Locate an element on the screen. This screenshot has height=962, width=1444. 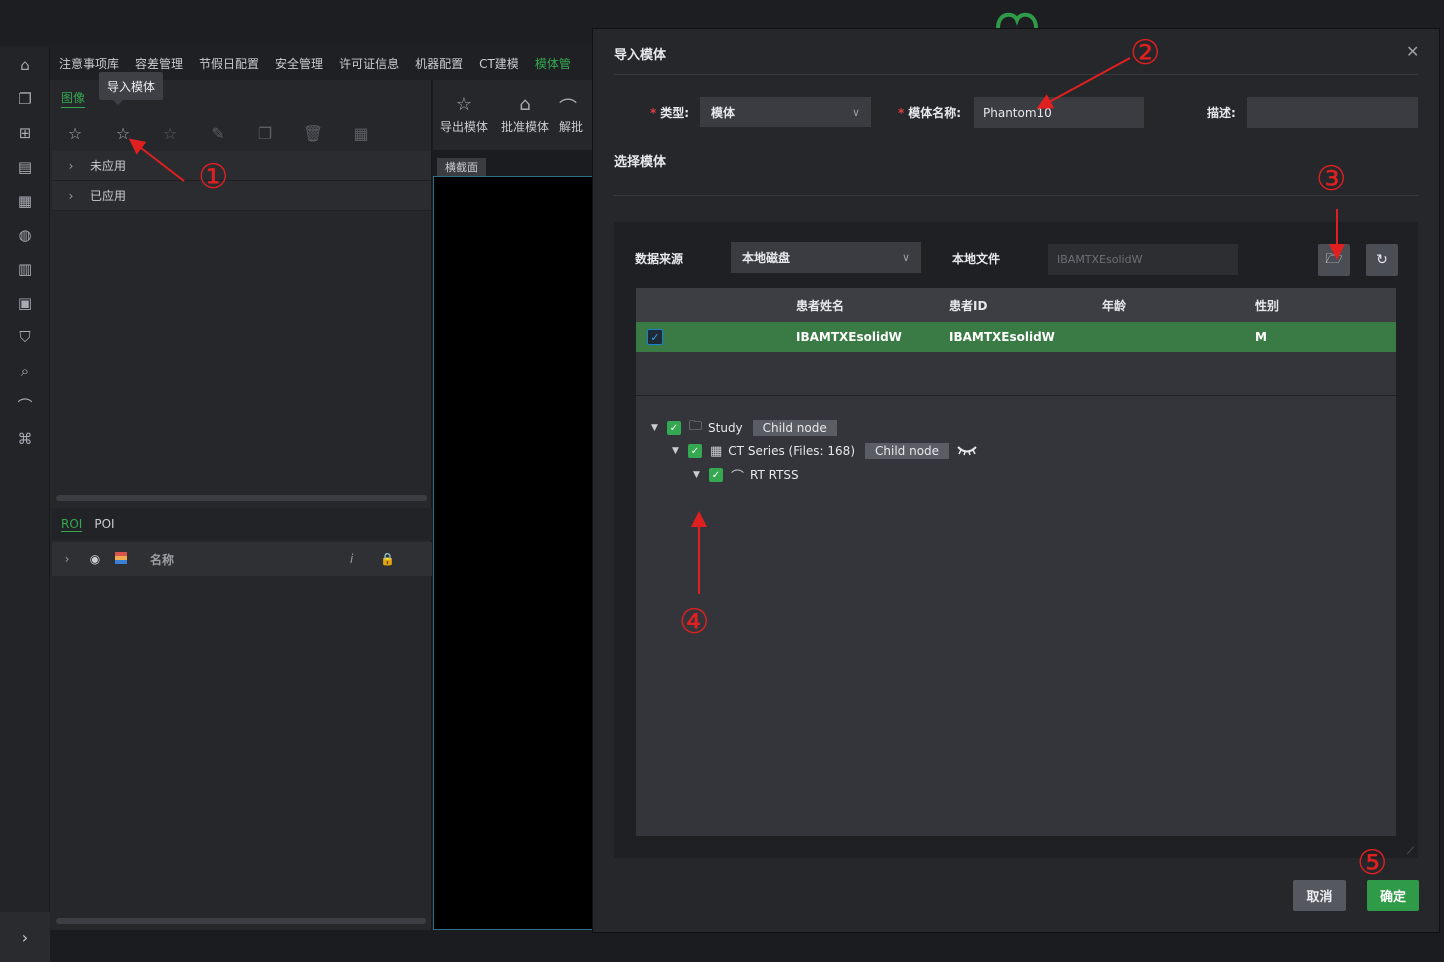
refresh-button: ↻ is located at coordinates (1382, 260).